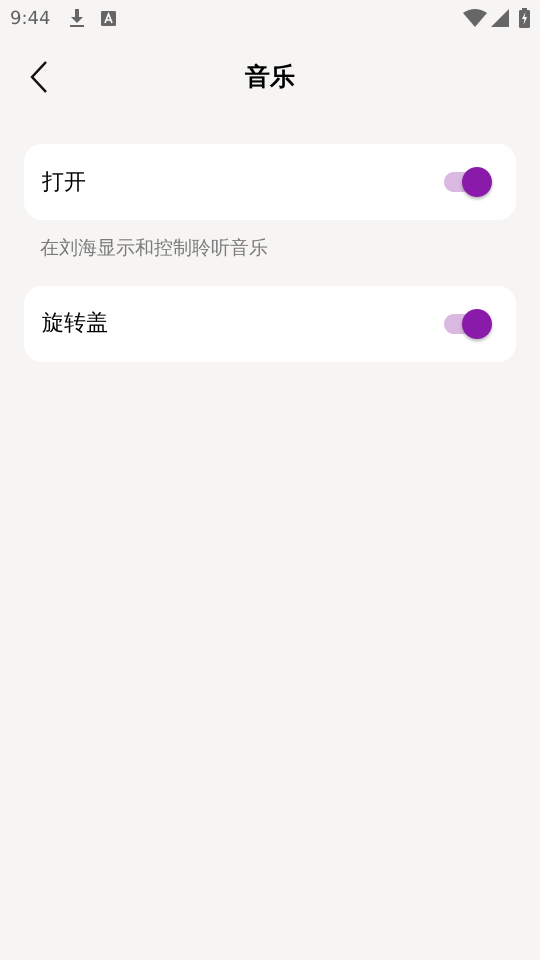 The image size is (540, 960). What do you see at coordinates (270, 77) in the screenshot?
I see `page-title: 音乐` at bounding box center [270, 77].